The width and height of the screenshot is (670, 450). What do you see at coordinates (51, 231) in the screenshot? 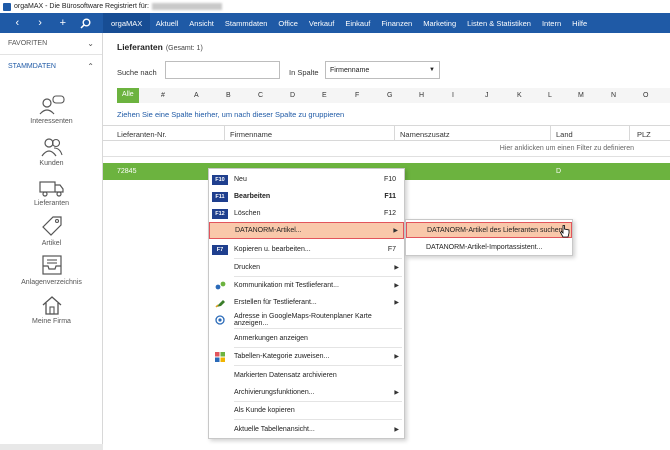
I see `sidebar-item-artikel: Artikel` at bounding box center [51, 231].